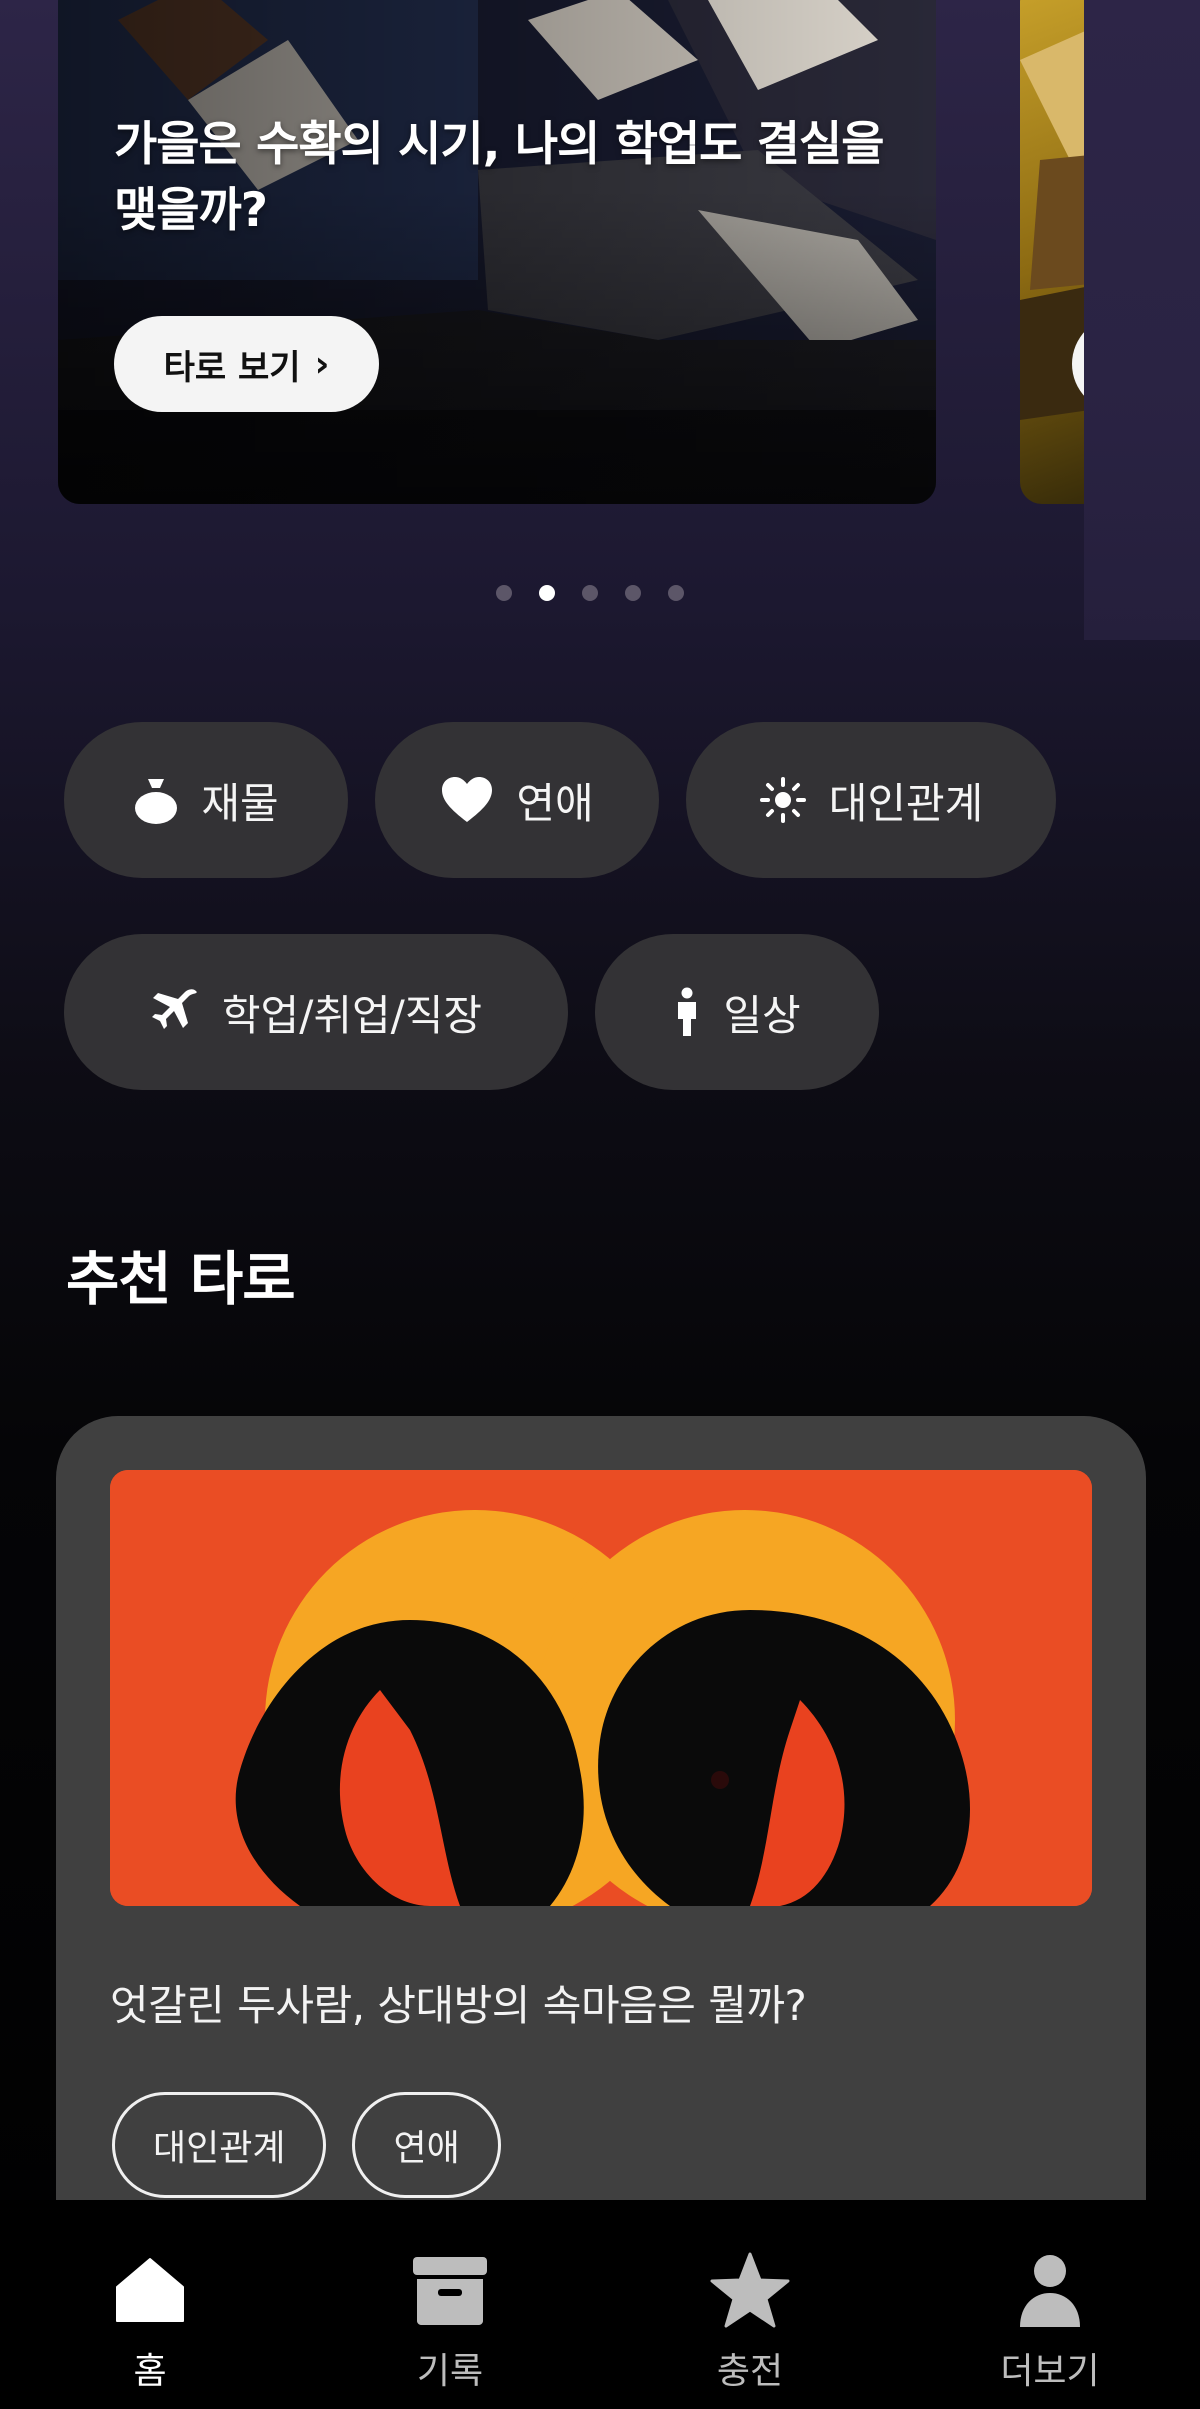  Describe the element at coordinates (458, 2005) in the screenshot. I see `recommended-card-title: 엇갈린 두사람, 상대방의 속마음은 뭘까?` at that location.